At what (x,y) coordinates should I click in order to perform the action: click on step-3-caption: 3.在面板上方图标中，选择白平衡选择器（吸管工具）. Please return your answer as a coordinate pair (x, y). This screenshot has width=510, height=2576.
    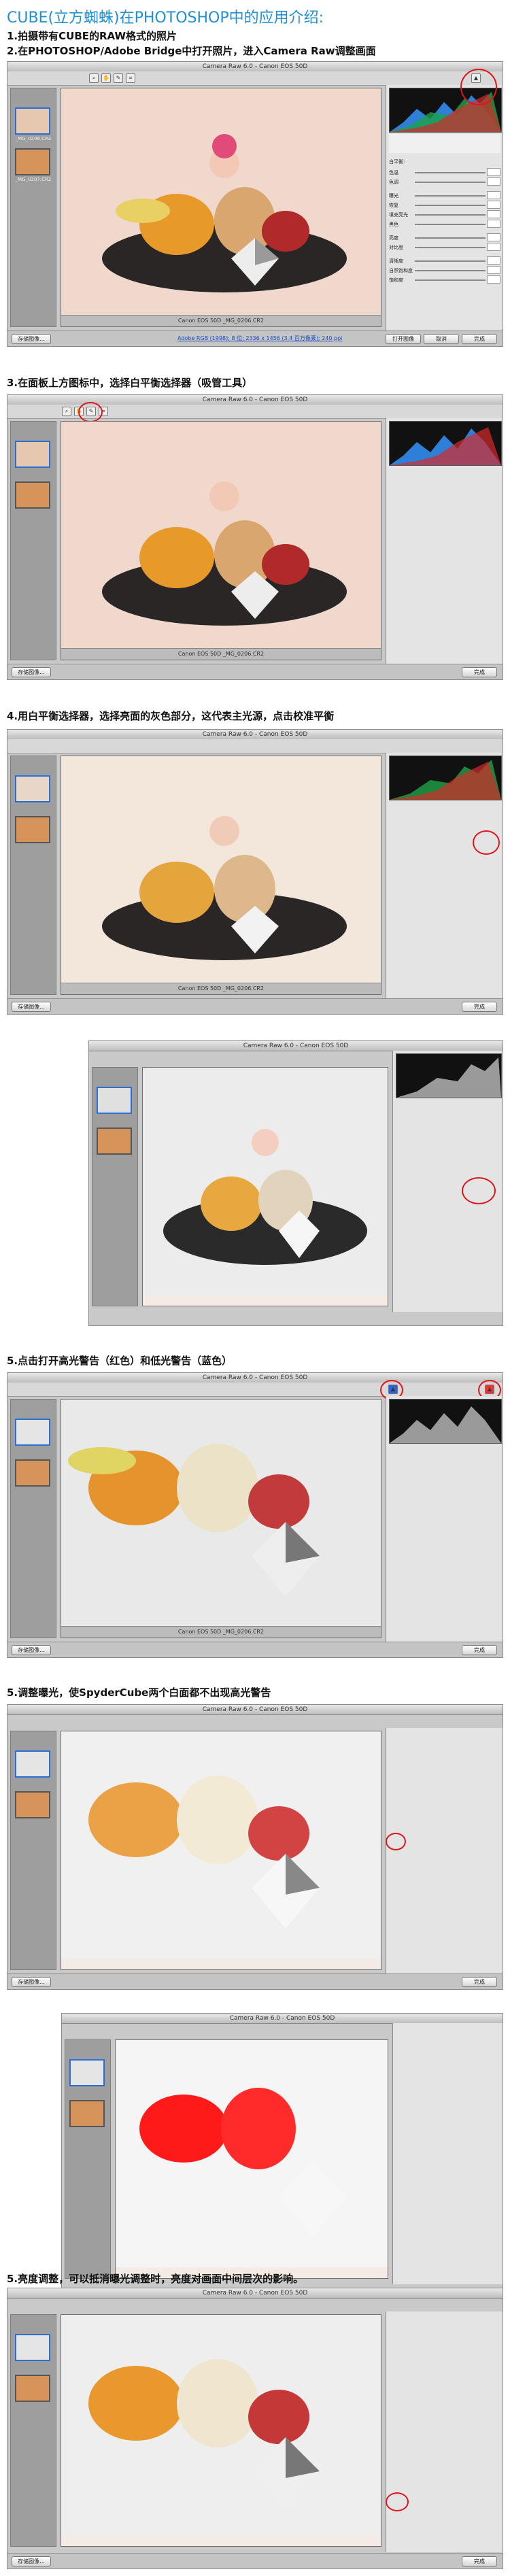
    Looking at the image, I should click on (130, 383).